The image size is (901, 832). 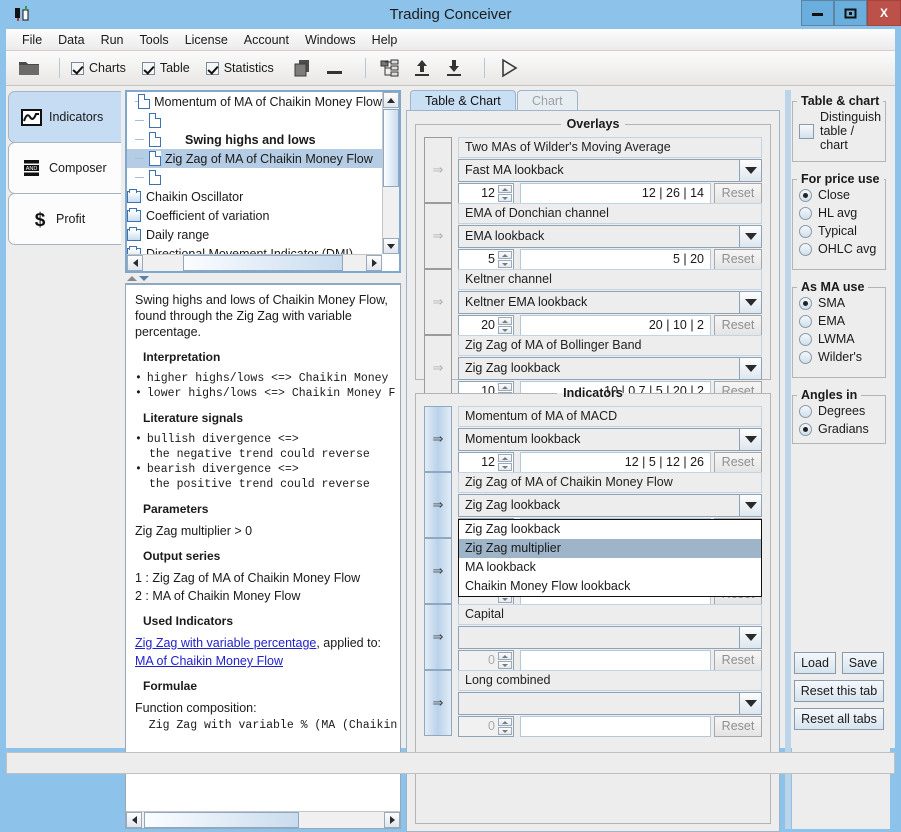 What do you see at coordinates (463, 100) in the screenshot?
I see `tab-table-and-chart: Table & Chart` at bounding box center [463, 100].